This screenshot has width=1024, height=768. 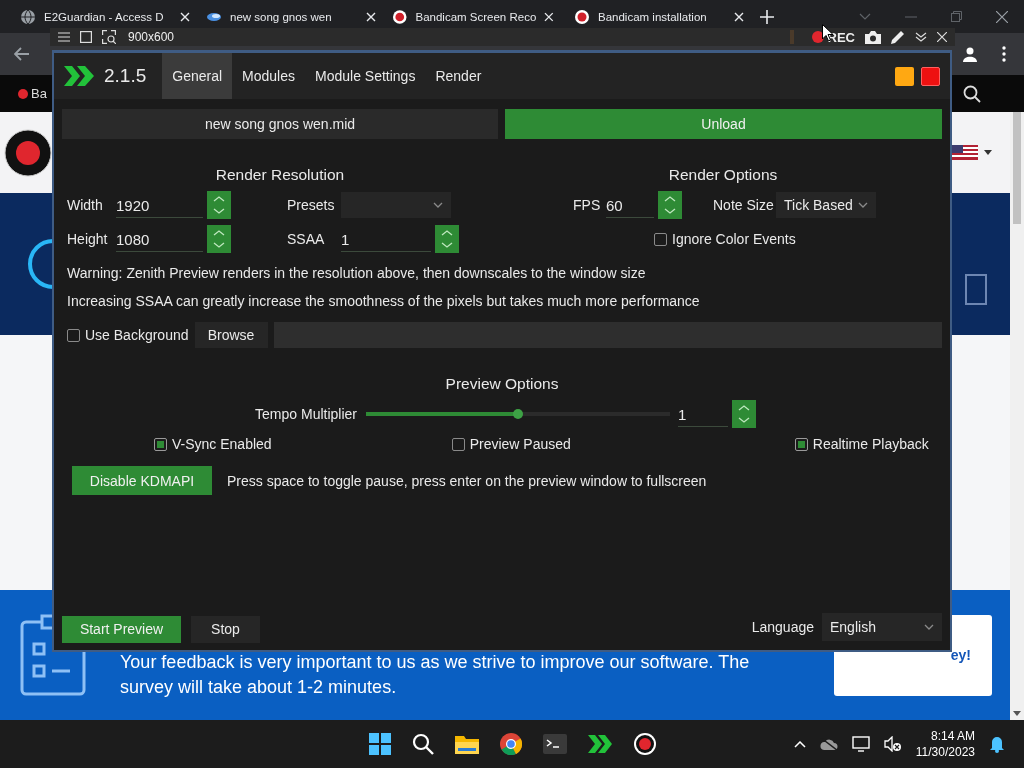 I want to click on start-preview-button: Start Preview, so click(x=121, y=629).